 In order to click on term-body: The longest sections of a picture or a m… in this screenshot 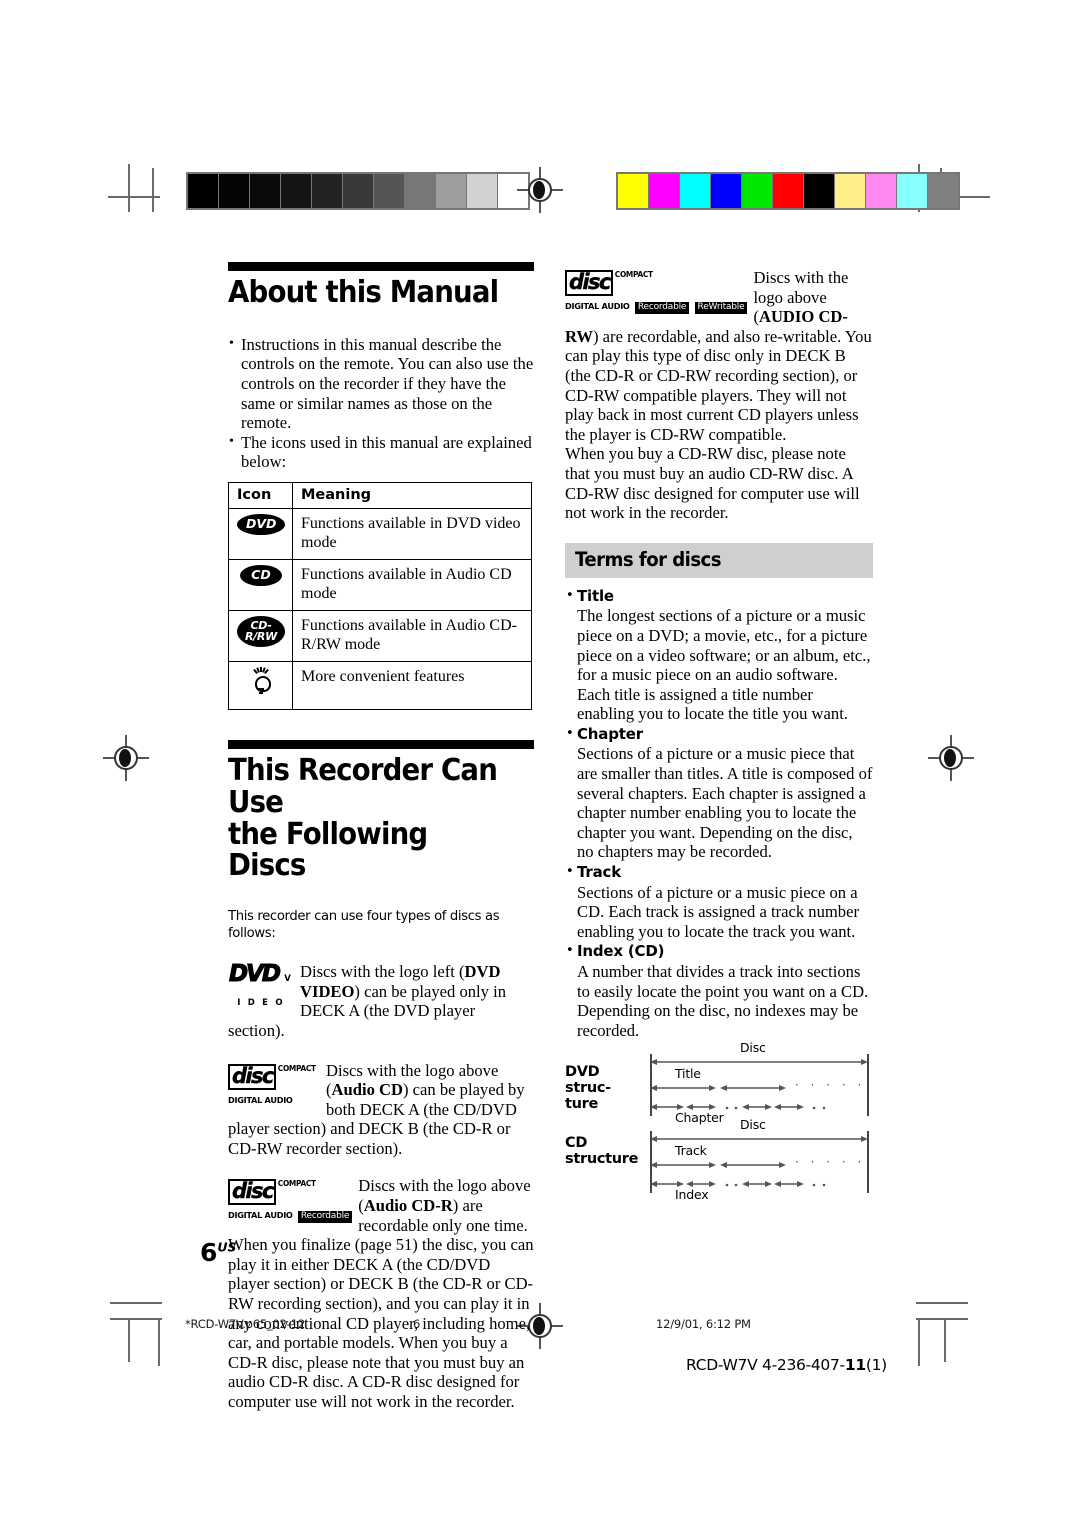, I will do `click(724, 665)`.